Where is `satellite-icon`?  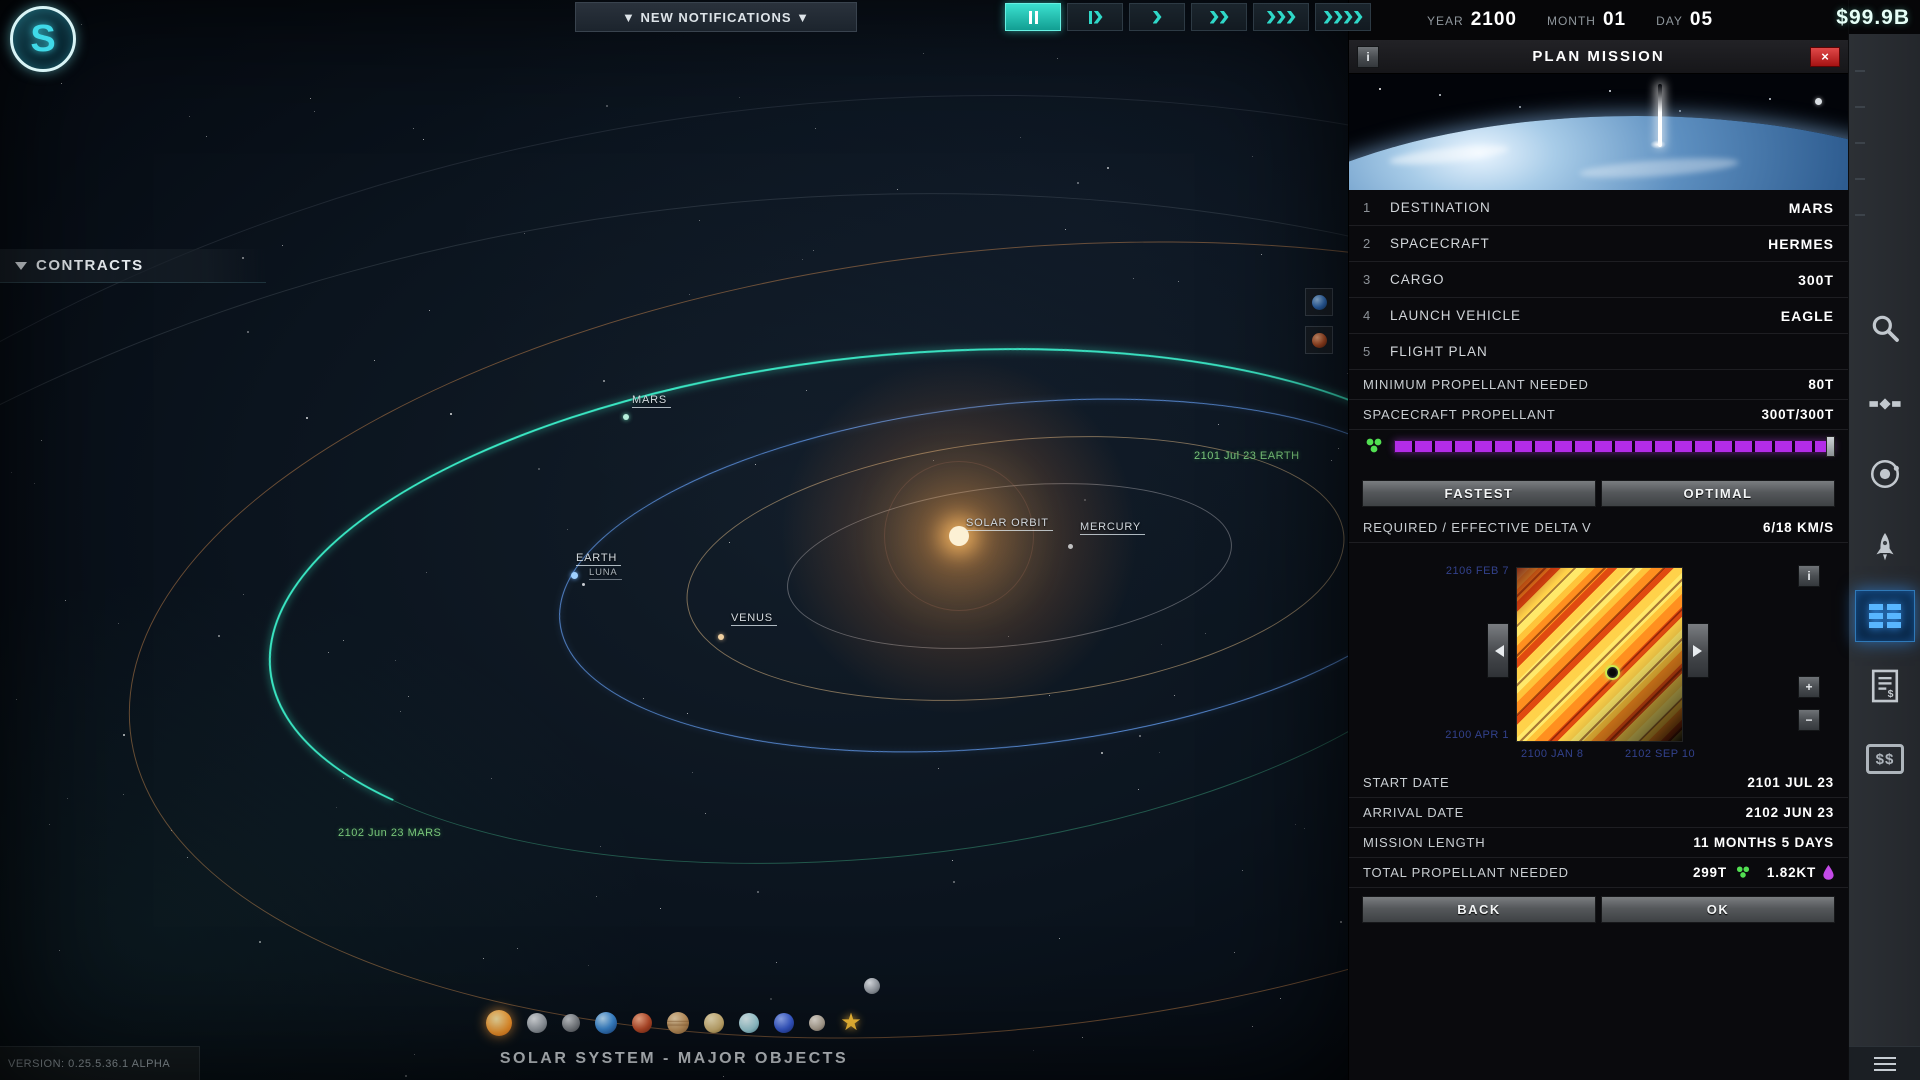 satellite-icon is located at coordinates (1885, 404).